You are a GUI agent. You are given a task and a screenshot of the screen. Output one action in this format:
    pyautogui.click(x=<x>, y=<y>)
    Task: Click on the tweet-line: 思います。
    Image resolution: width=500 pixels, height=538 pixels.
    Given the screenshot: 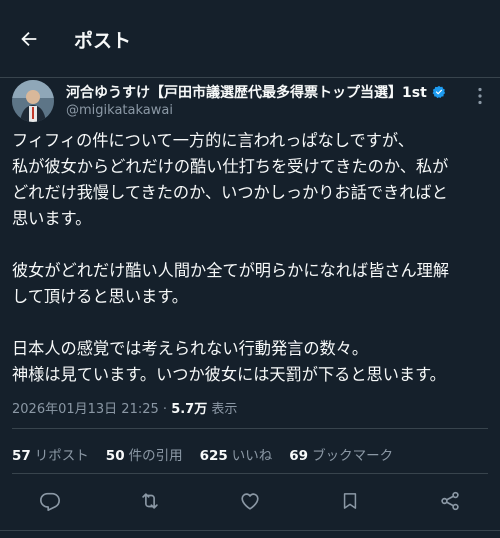 What is the action you would take?
    pyautogui.click(x=52, y=218)
    